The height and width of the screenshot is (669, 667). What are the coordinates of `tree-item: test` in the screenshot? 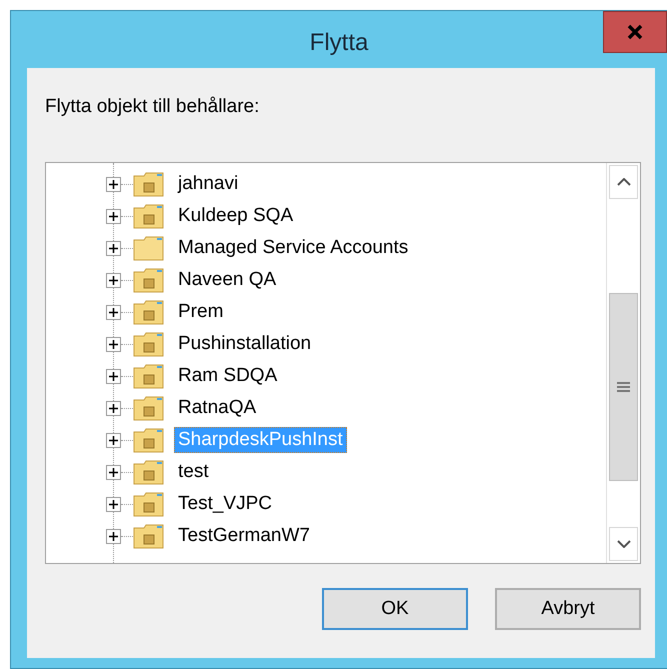 It's located at (193, 472).